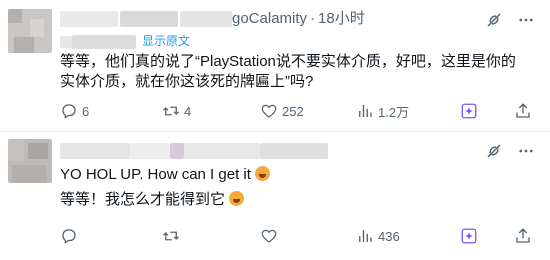  I want to click on like-button, so click(271, 236).